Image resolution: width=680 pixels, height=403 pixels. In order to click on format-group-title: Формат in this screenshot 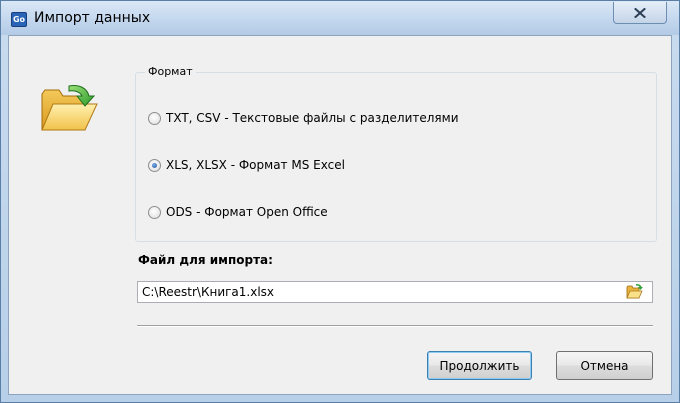, I will do `click(170, 71)`.